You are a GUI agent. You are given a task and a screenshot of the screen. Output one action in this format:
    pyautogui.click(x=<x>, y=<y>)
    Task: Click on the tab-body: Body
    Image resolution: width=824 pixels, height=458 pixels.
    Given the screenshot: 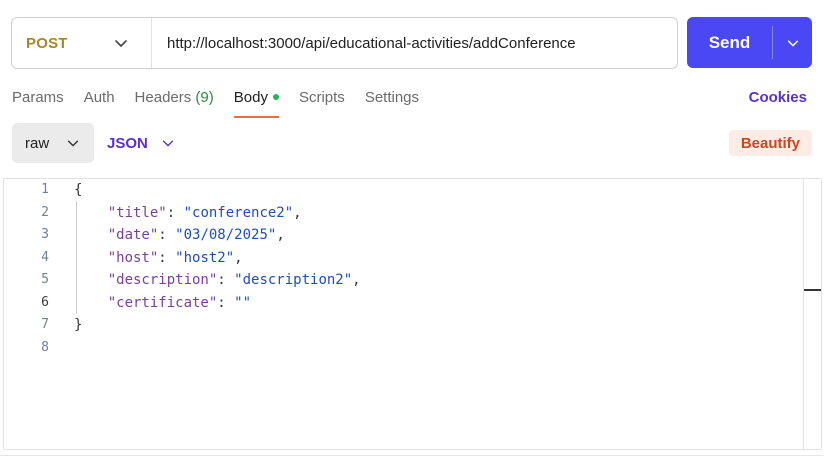 What is the action you would take?
    pyautogui.click(x=256, y=102)
    